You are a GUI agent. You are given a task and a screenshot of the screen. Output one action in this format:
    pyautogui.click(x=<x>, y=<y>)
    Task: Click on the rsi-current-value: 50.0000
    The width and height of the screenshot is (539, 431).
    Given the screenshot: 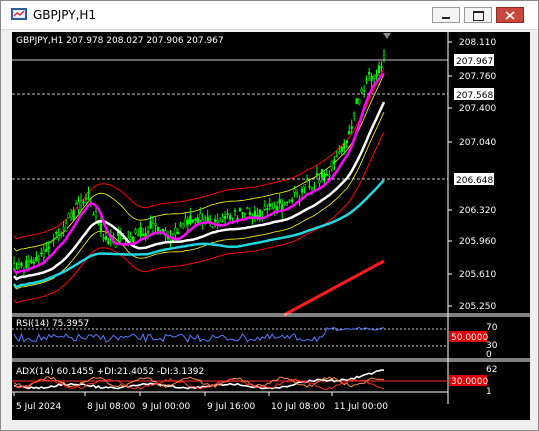 What is the action you would take?
    pyautogui.click(x=469, y=338)
    